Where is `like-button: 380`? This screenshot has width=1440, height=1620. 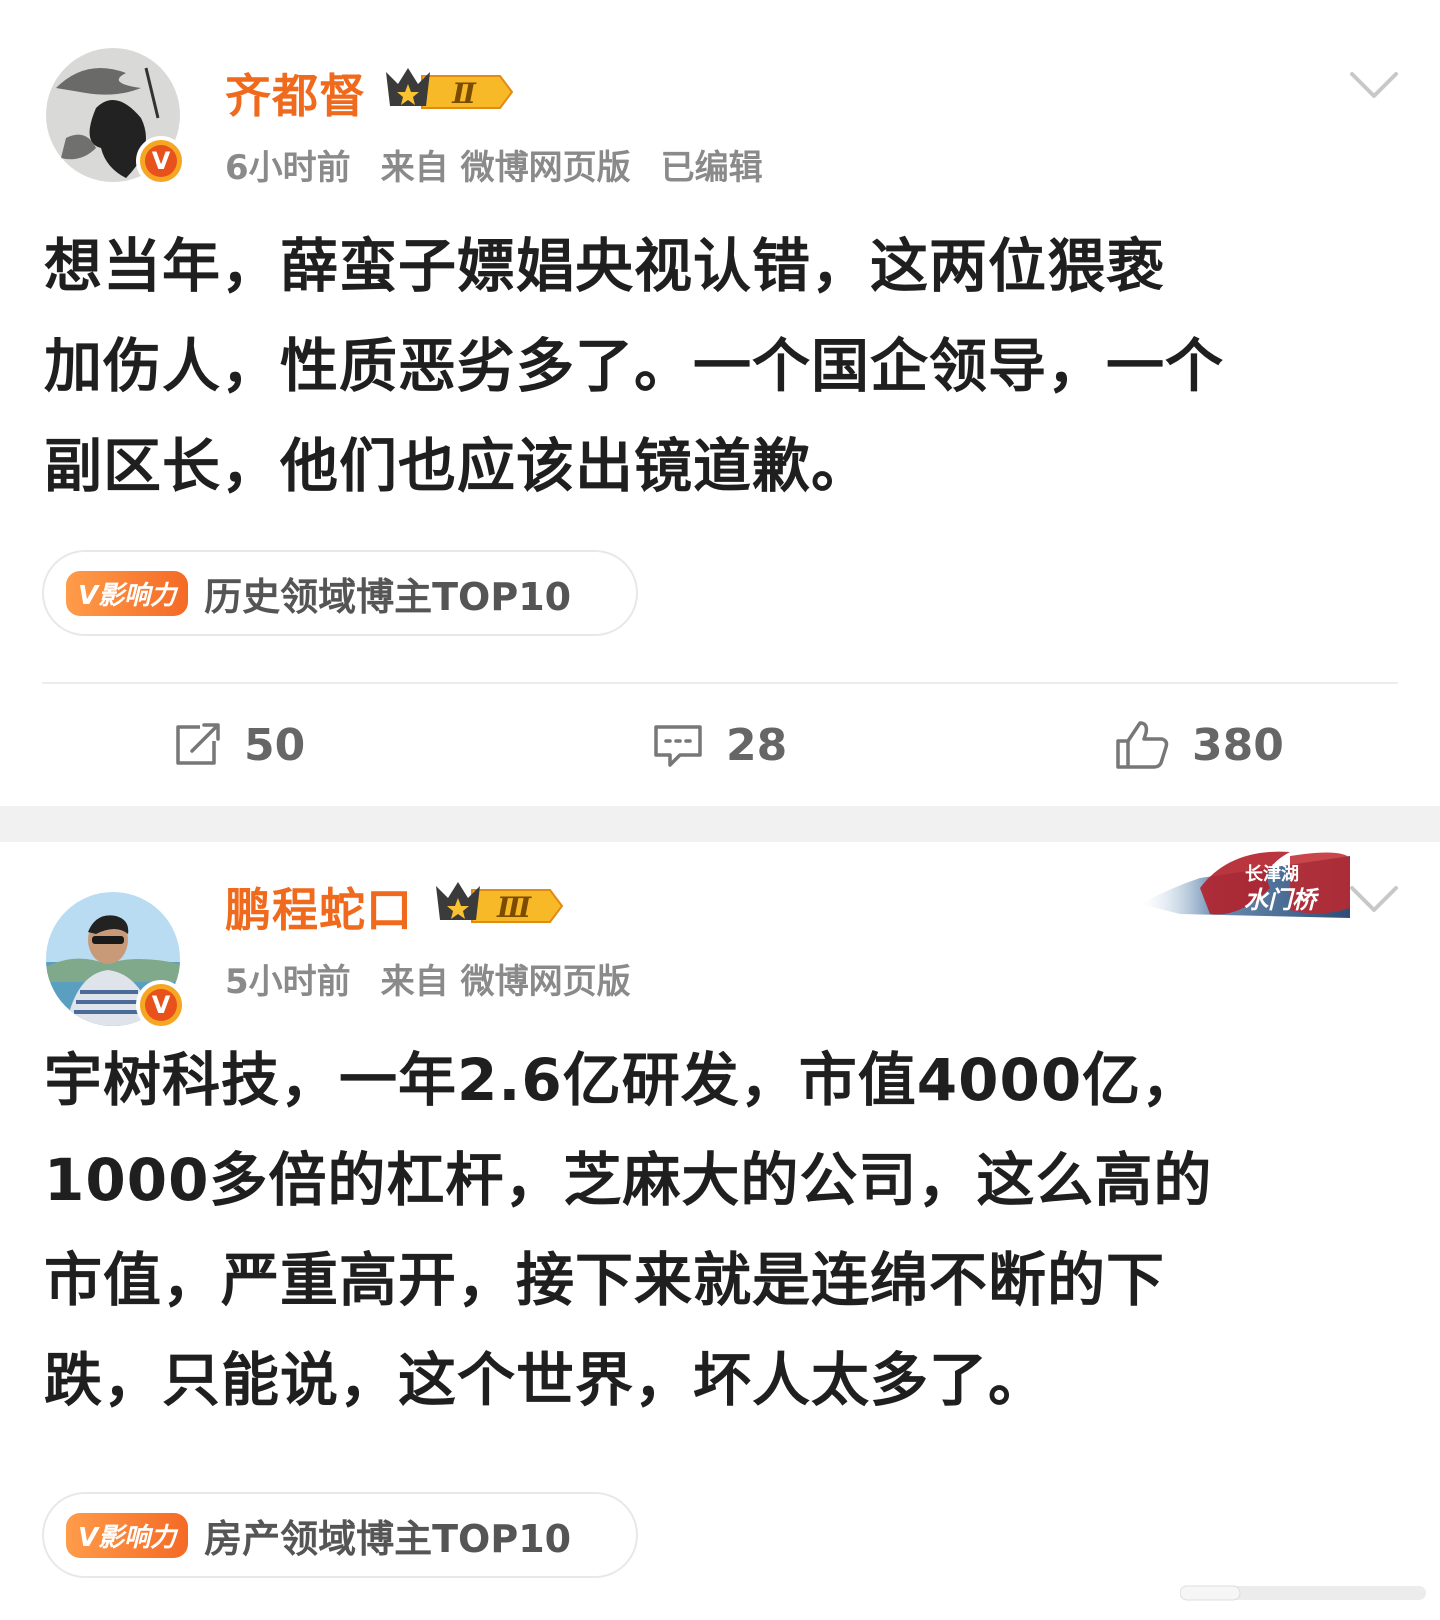
like-button: 380 is located at coordinates (1199, 745).